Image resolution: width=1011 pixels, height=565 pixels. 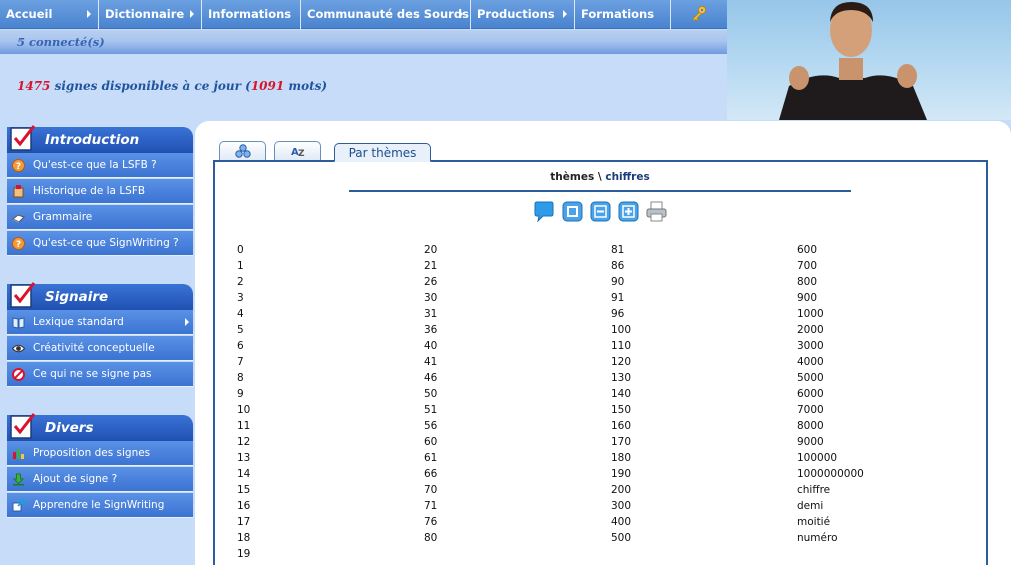 I want to click on word-link: 7, so click(x=243, y=362).